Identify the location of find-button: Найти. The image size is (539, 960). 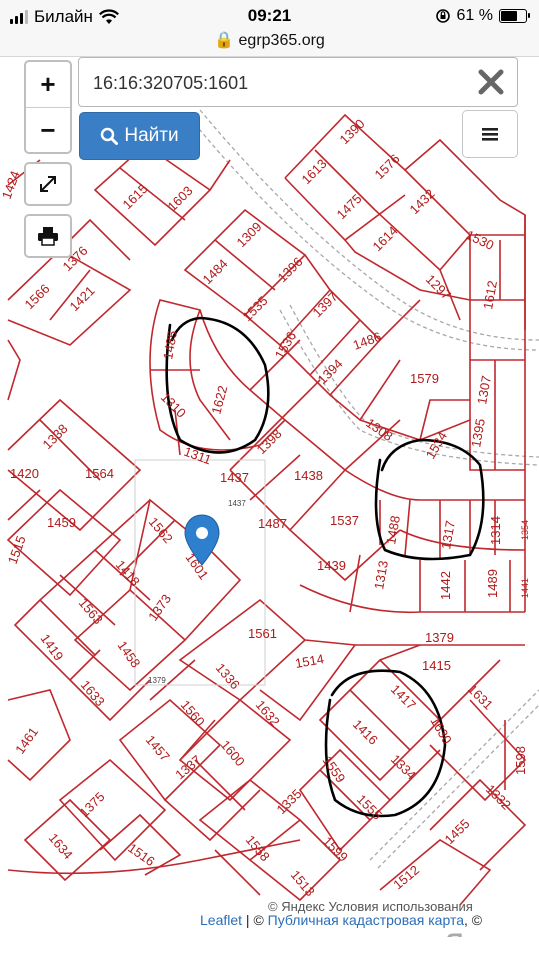
(139, 136).